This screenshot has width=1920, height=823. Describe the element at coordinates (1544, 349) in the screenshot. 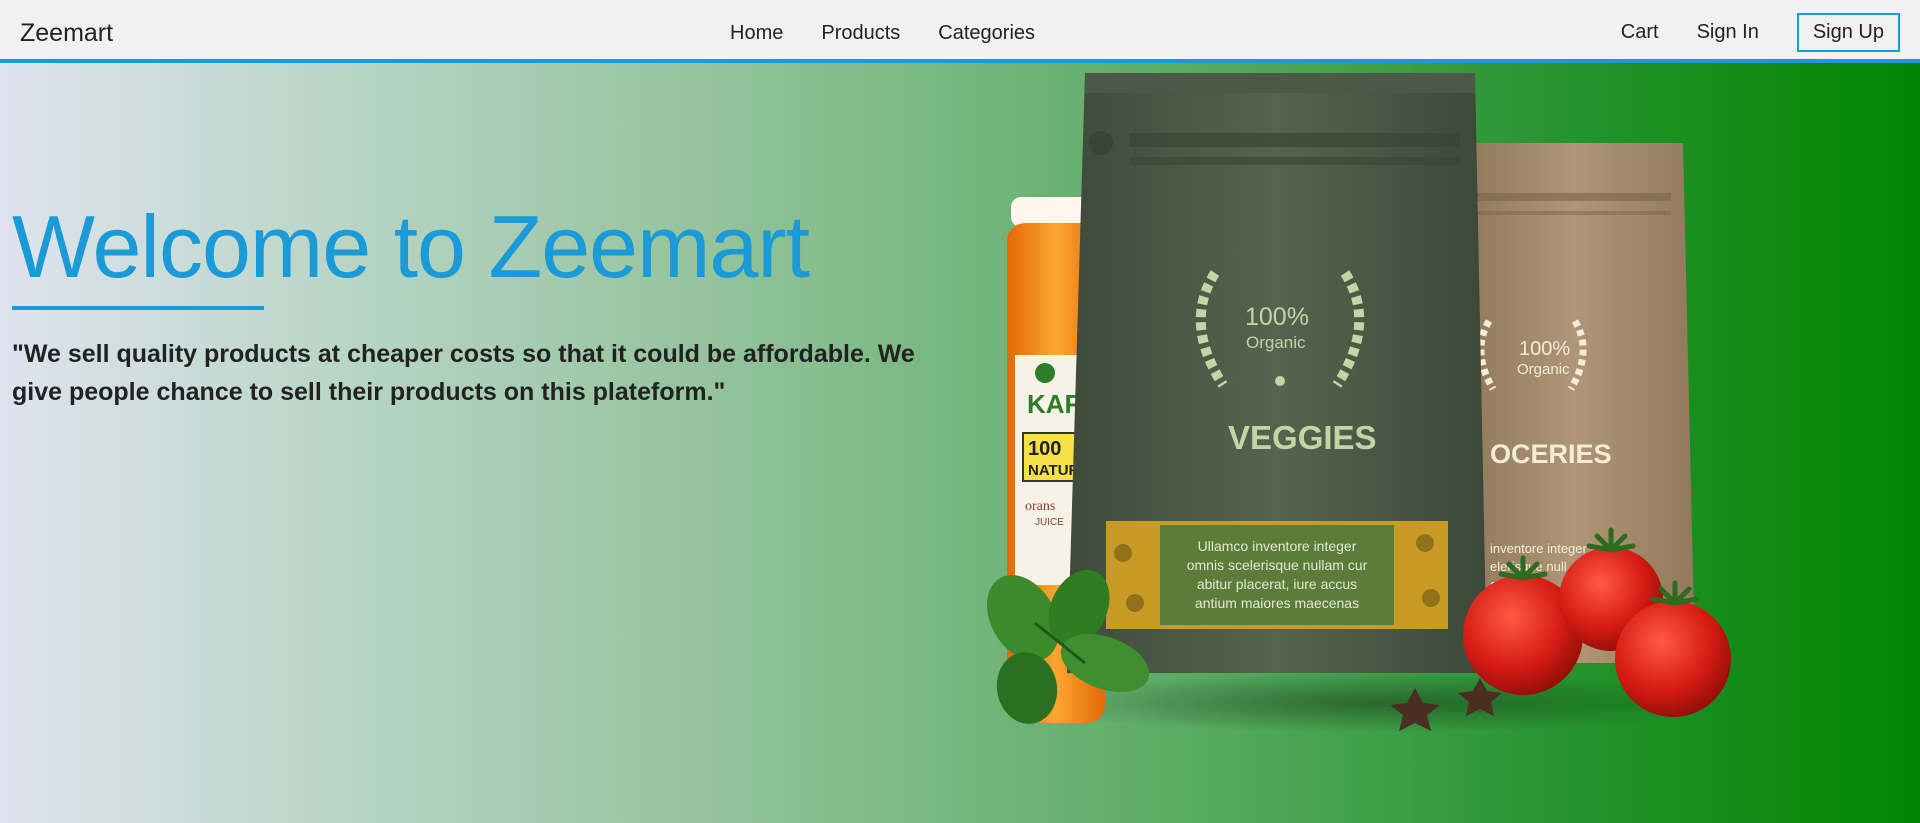

I see `groceries-badge-percent: 100%` at that location.